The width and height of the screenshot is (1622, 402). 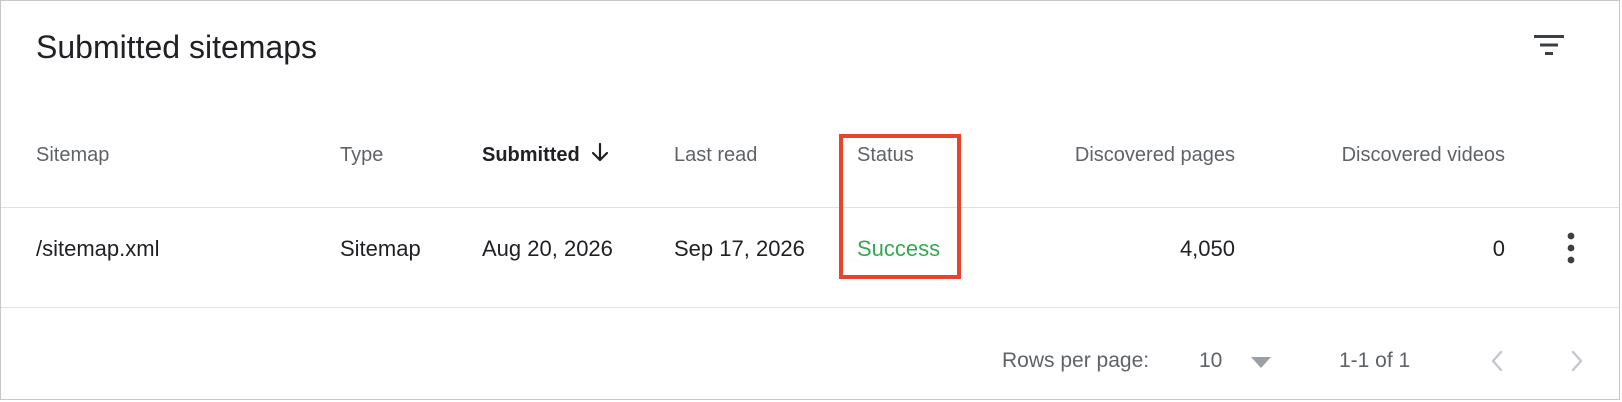 I want to click on previous-page-button, so click(x=1497, y=361).